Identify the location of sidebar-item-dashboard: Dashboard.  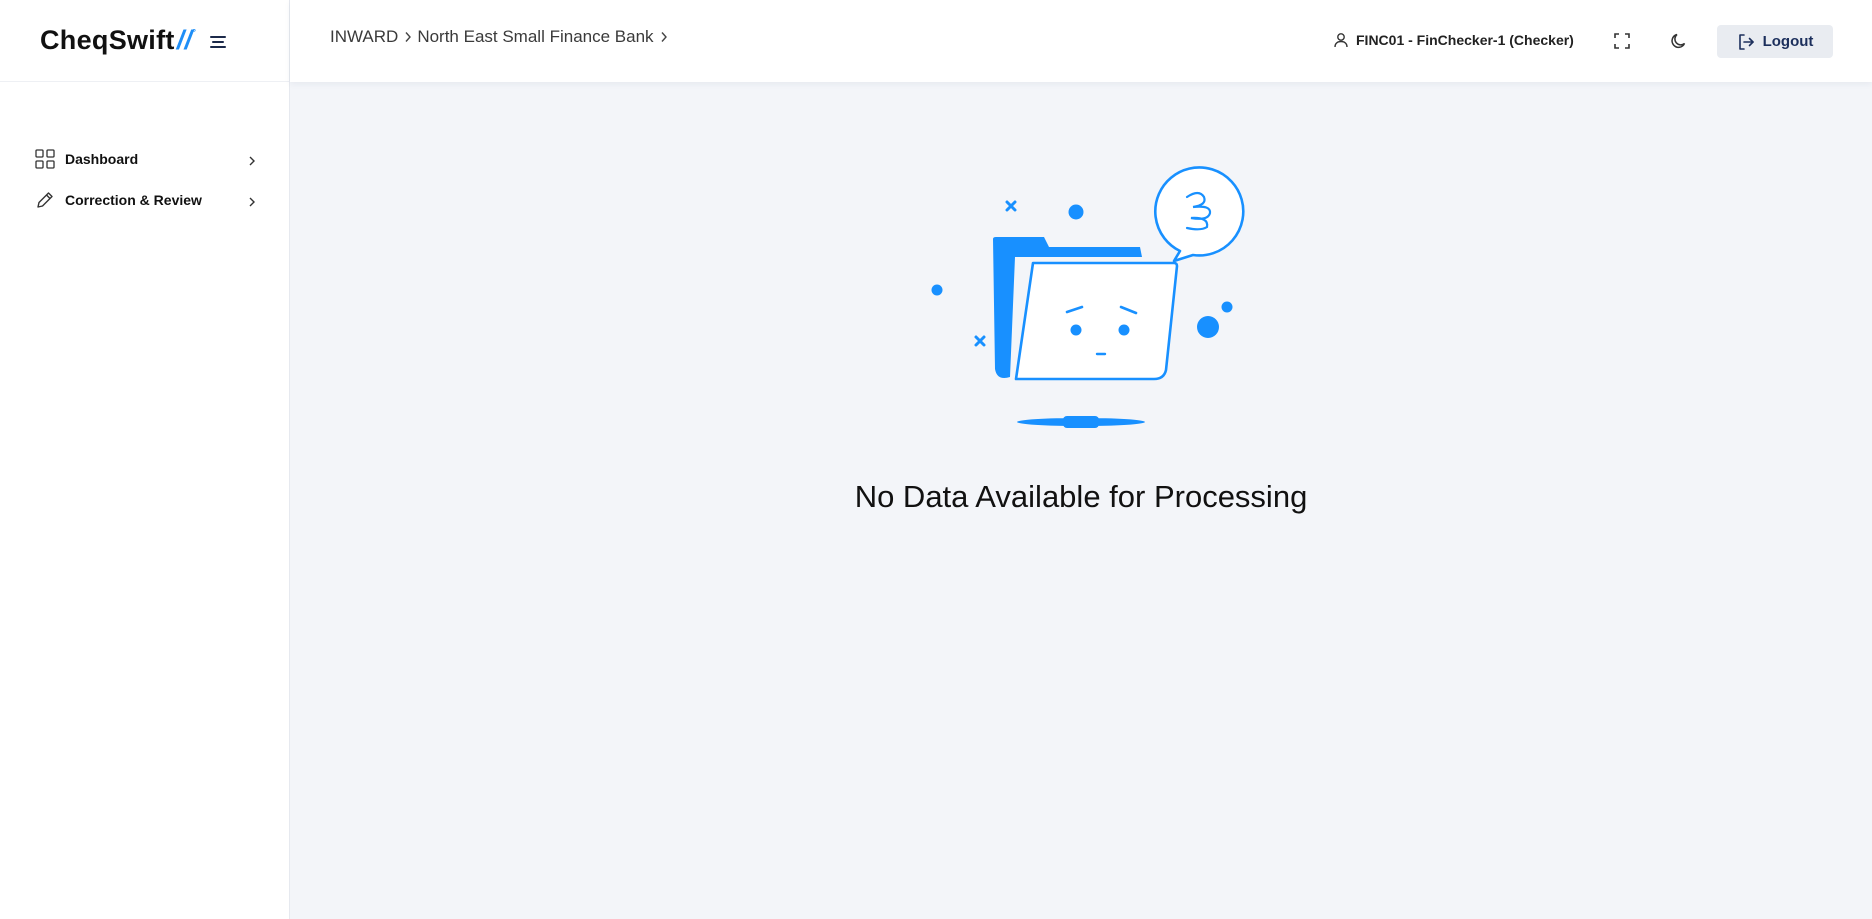
(146, 158).